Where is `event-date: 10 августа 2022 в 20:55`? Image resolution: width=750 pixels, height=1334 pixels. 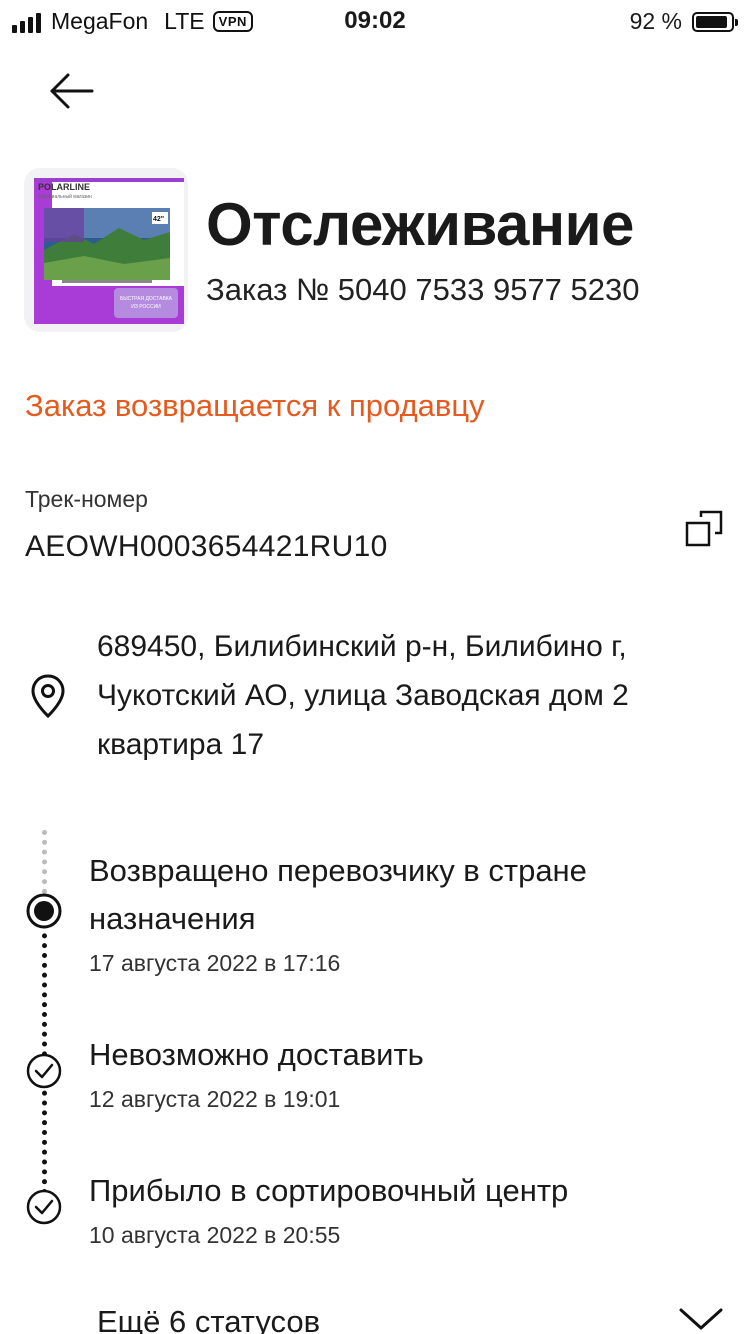
event-date: 10 августа 2022 в 20:55 is located at coordinates (215, 1235).